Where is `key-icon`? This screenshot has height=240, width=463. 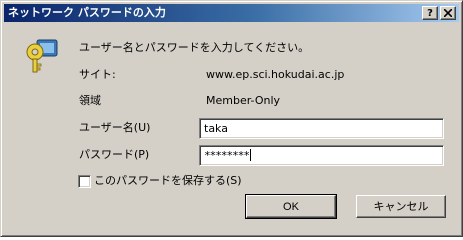
key-icon is located at coordinates (42, 56).